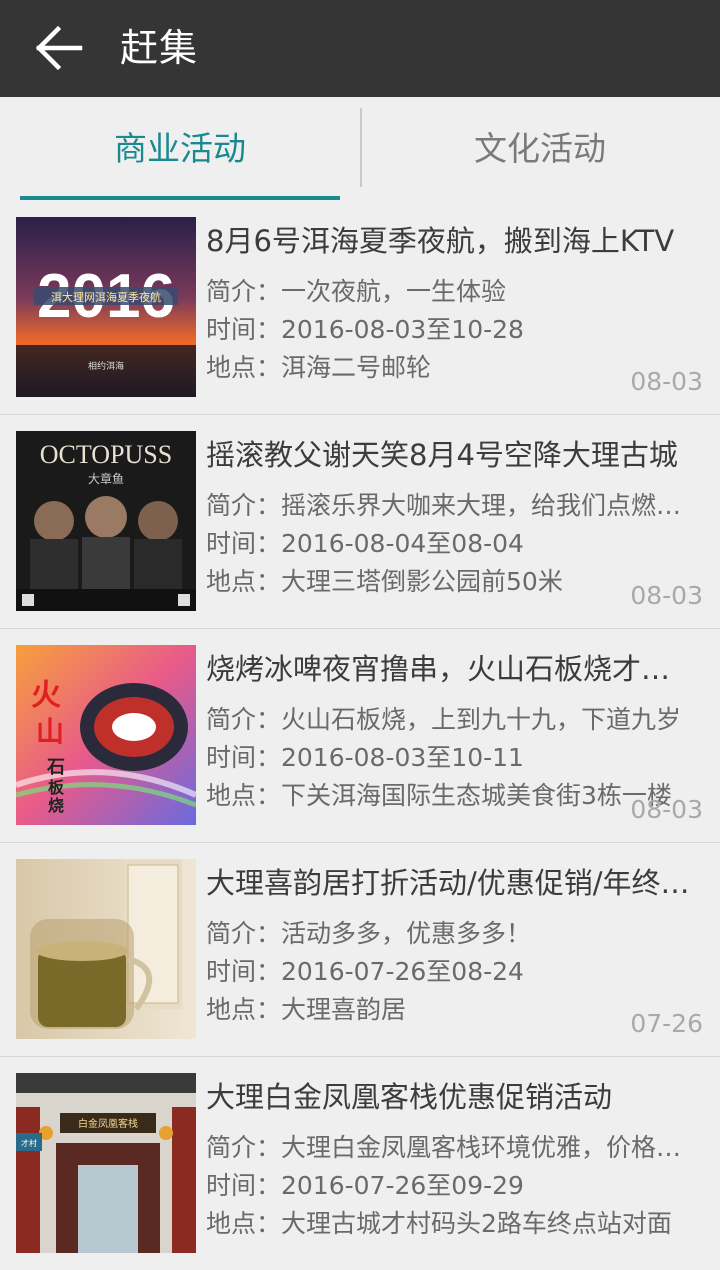  Describe the element at coordinates (106, 521) in the screenshot. I see `event-thumbnail: OCTOPUSS 大章鱼` at that location.